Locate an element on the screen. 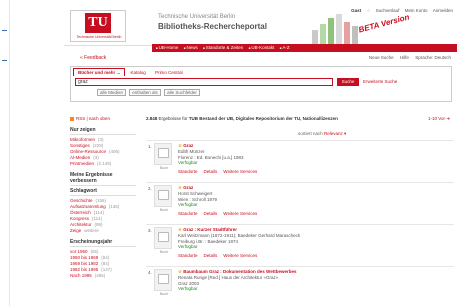  link-my-account: Mein Konto is located at coordinates (416, 10).